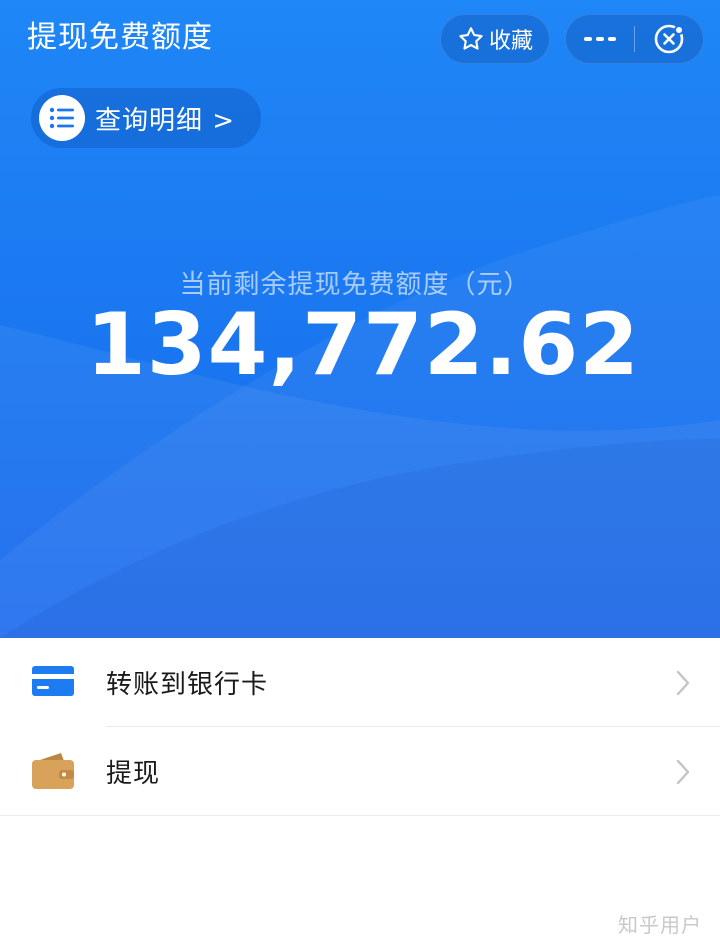 This screenshot has height=950, width=720. What do you see at coordinates (120, 37) in the screenshot?
I see `page-title: 提现免费额度` at bounding box center [120, 37].